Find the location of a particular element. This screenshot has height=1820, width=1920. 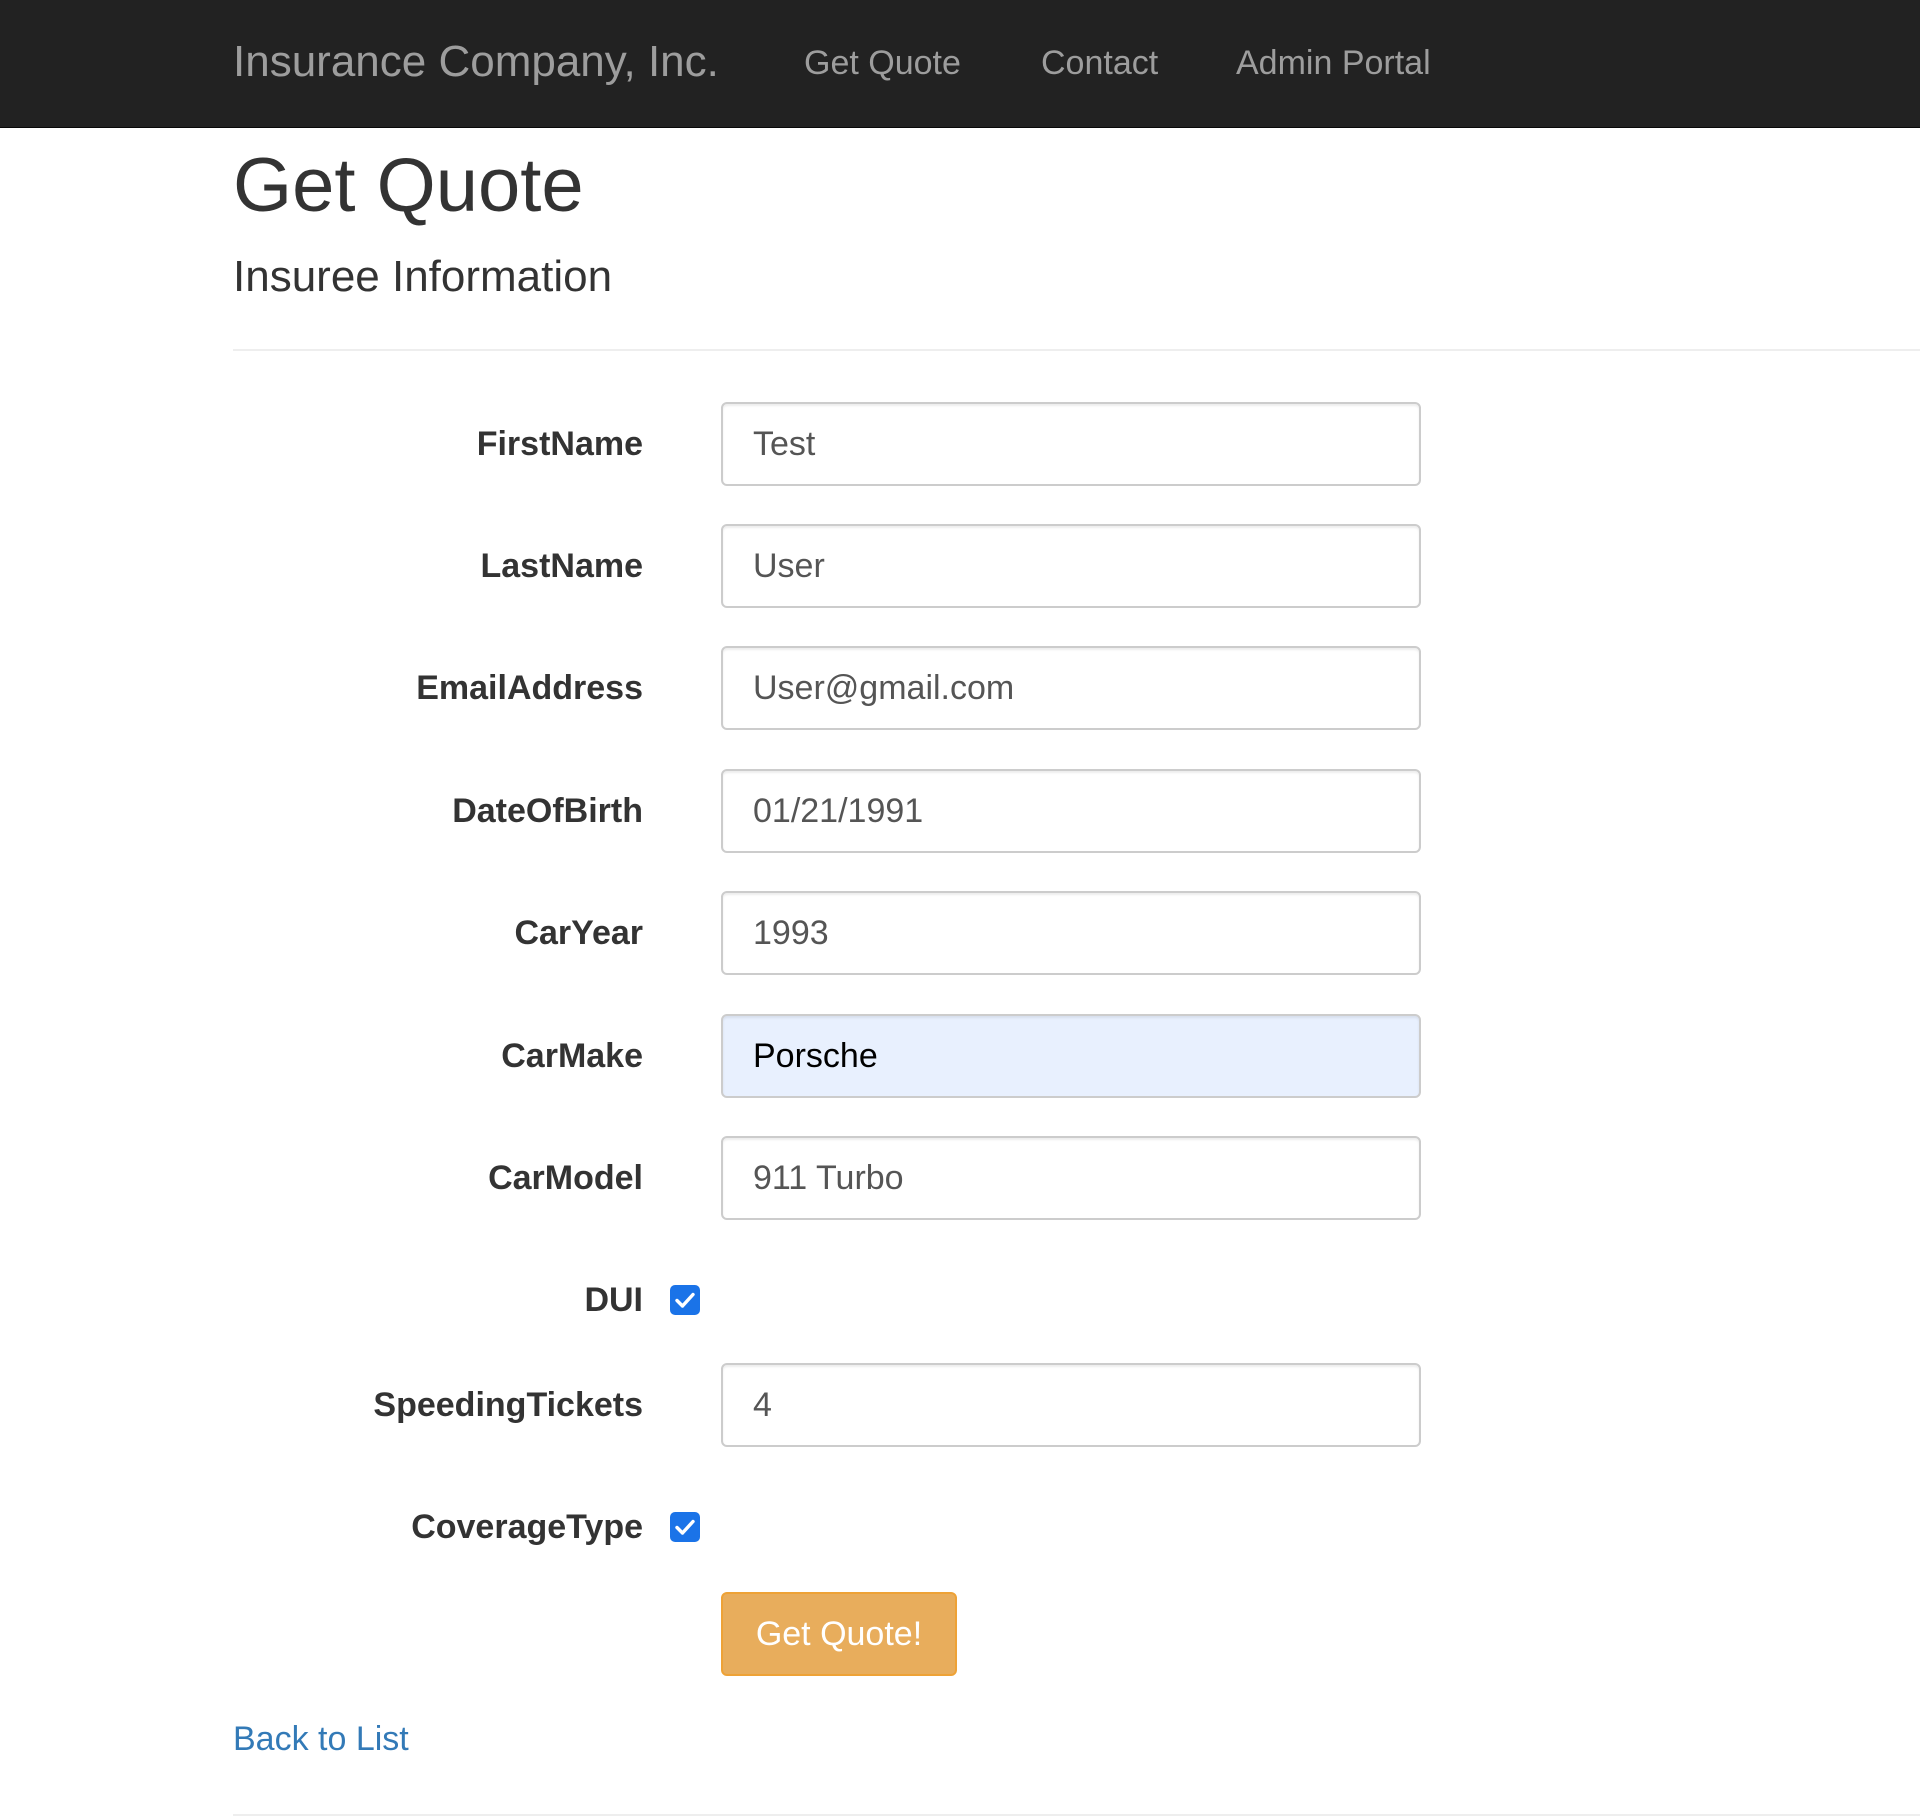

last-name-label: LastName is located at coordinates (561, 566).